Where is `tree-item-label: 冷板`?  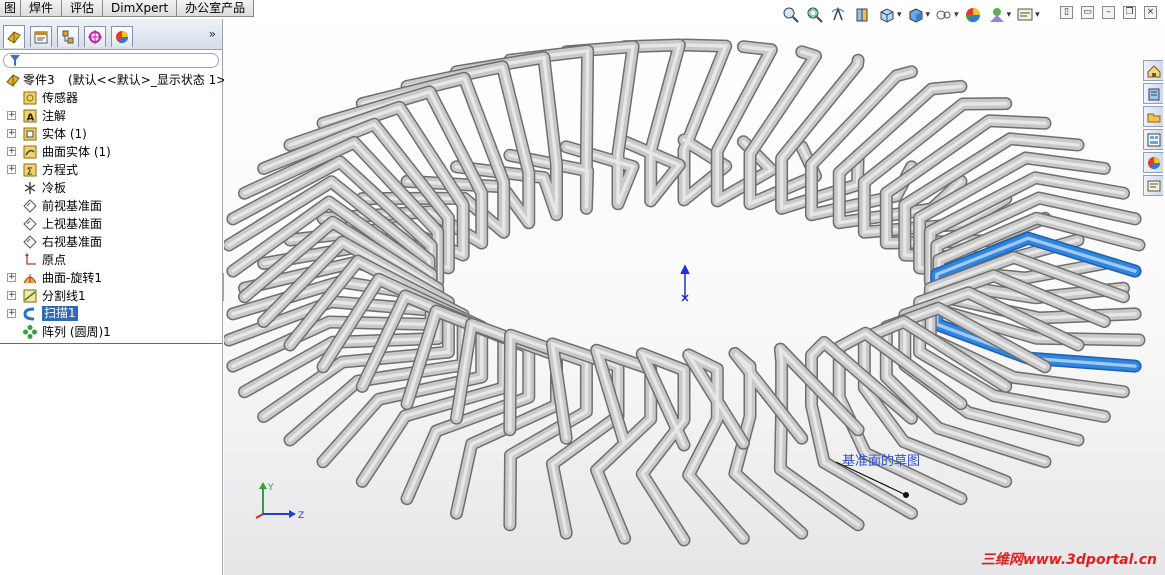 tree-item-label: 冷板 is located at coordinates (54, 188).